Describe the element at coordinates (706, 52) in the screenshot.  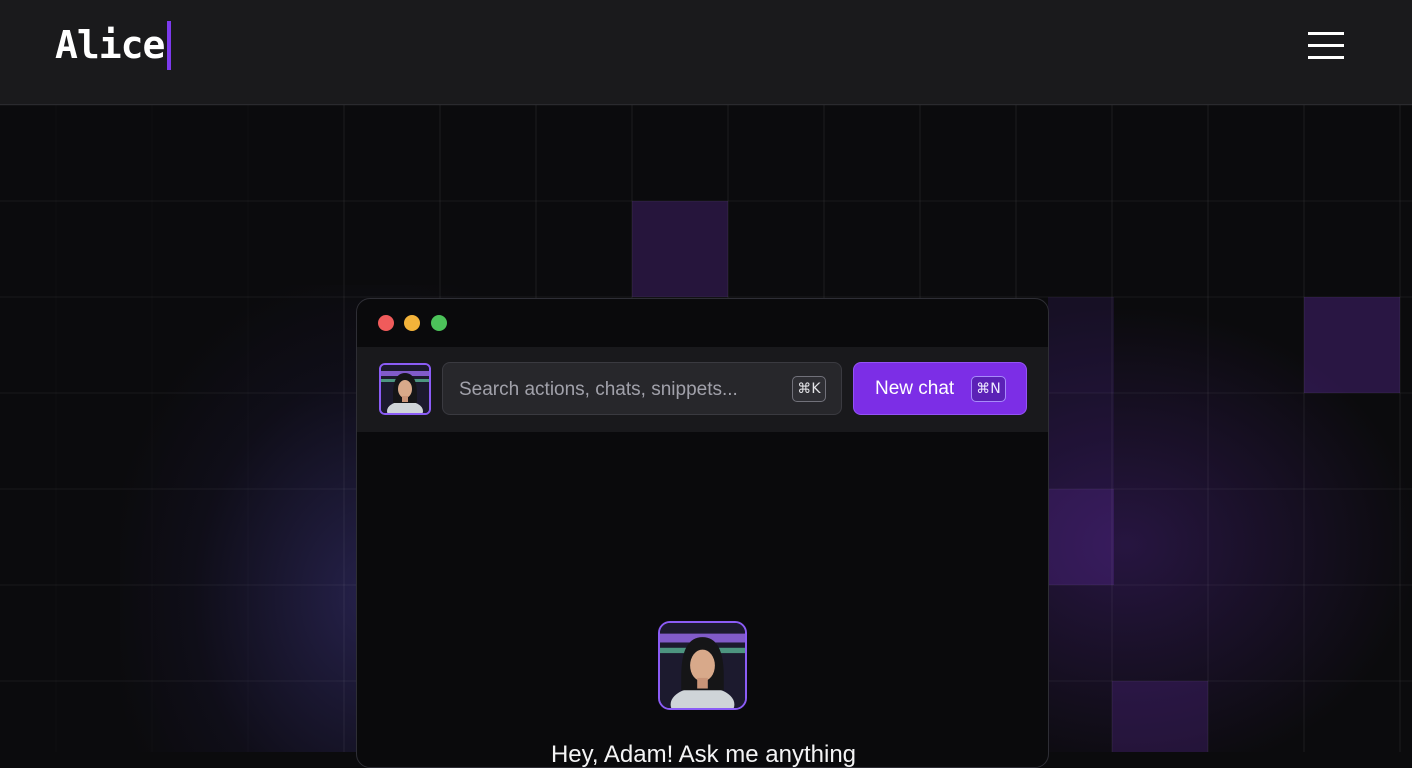
I see `top-header: Alice` at that location.